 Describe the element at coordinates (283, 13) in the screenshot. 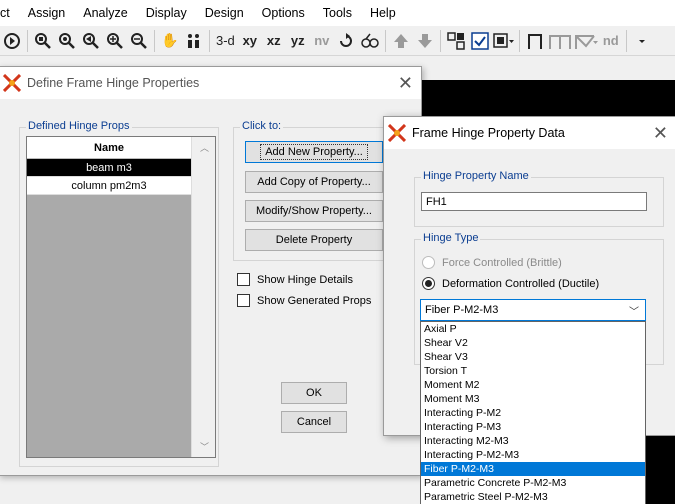

I see `menu-options: Options` at that location.